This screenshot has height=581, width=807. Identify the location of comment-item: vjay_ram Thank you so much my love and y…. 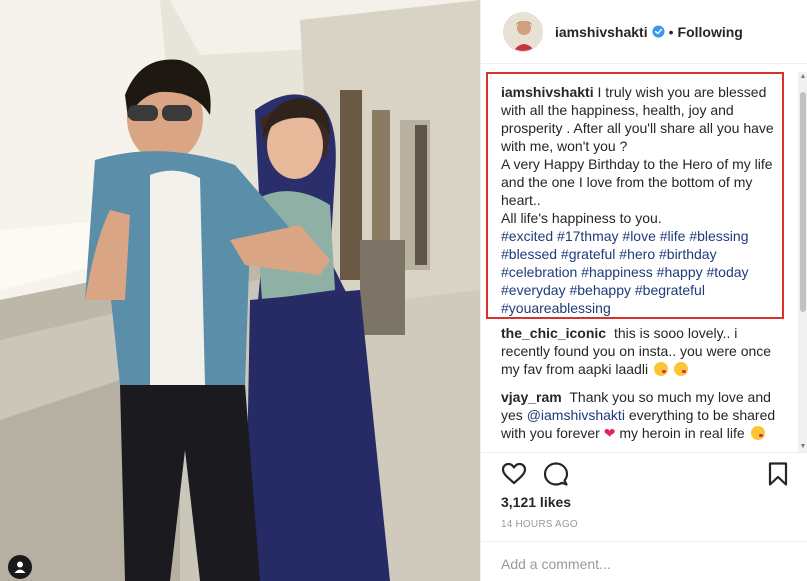
(640, 415).